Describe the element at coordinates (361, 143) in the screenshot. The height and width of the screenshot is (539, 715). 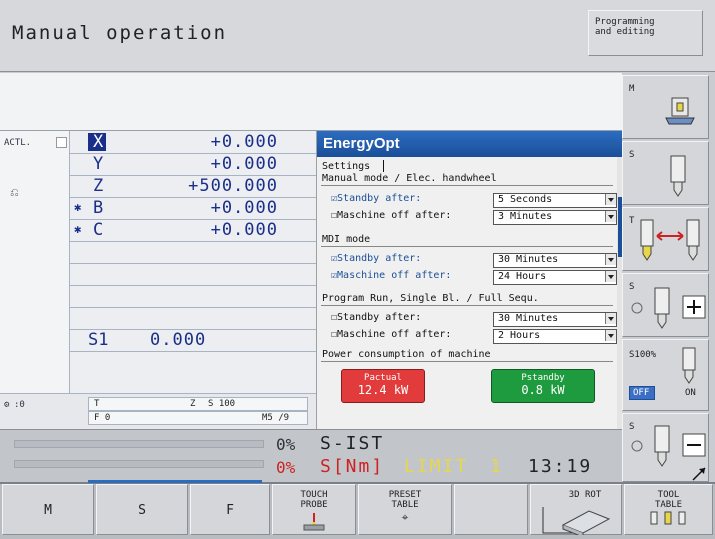
I see `energyopt-title: EnergyOpt` at that location.